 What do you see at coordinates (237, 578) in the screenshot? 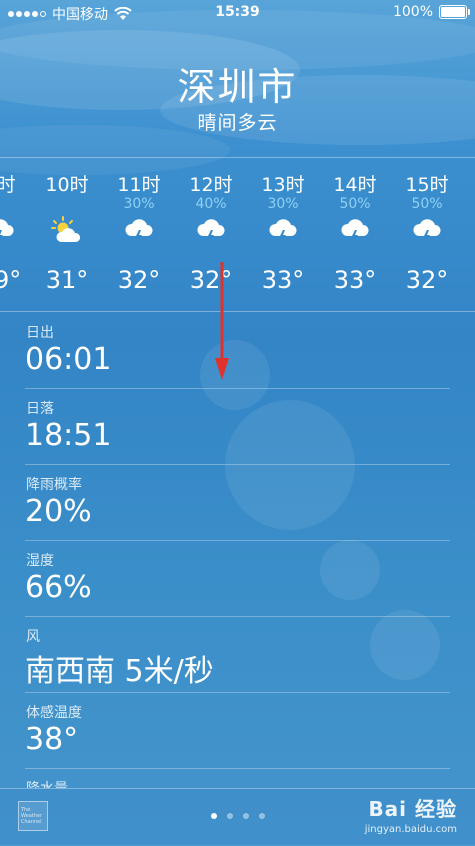
I see `detail-humidity: 湿度 66%` at bounding box center [237, 578].